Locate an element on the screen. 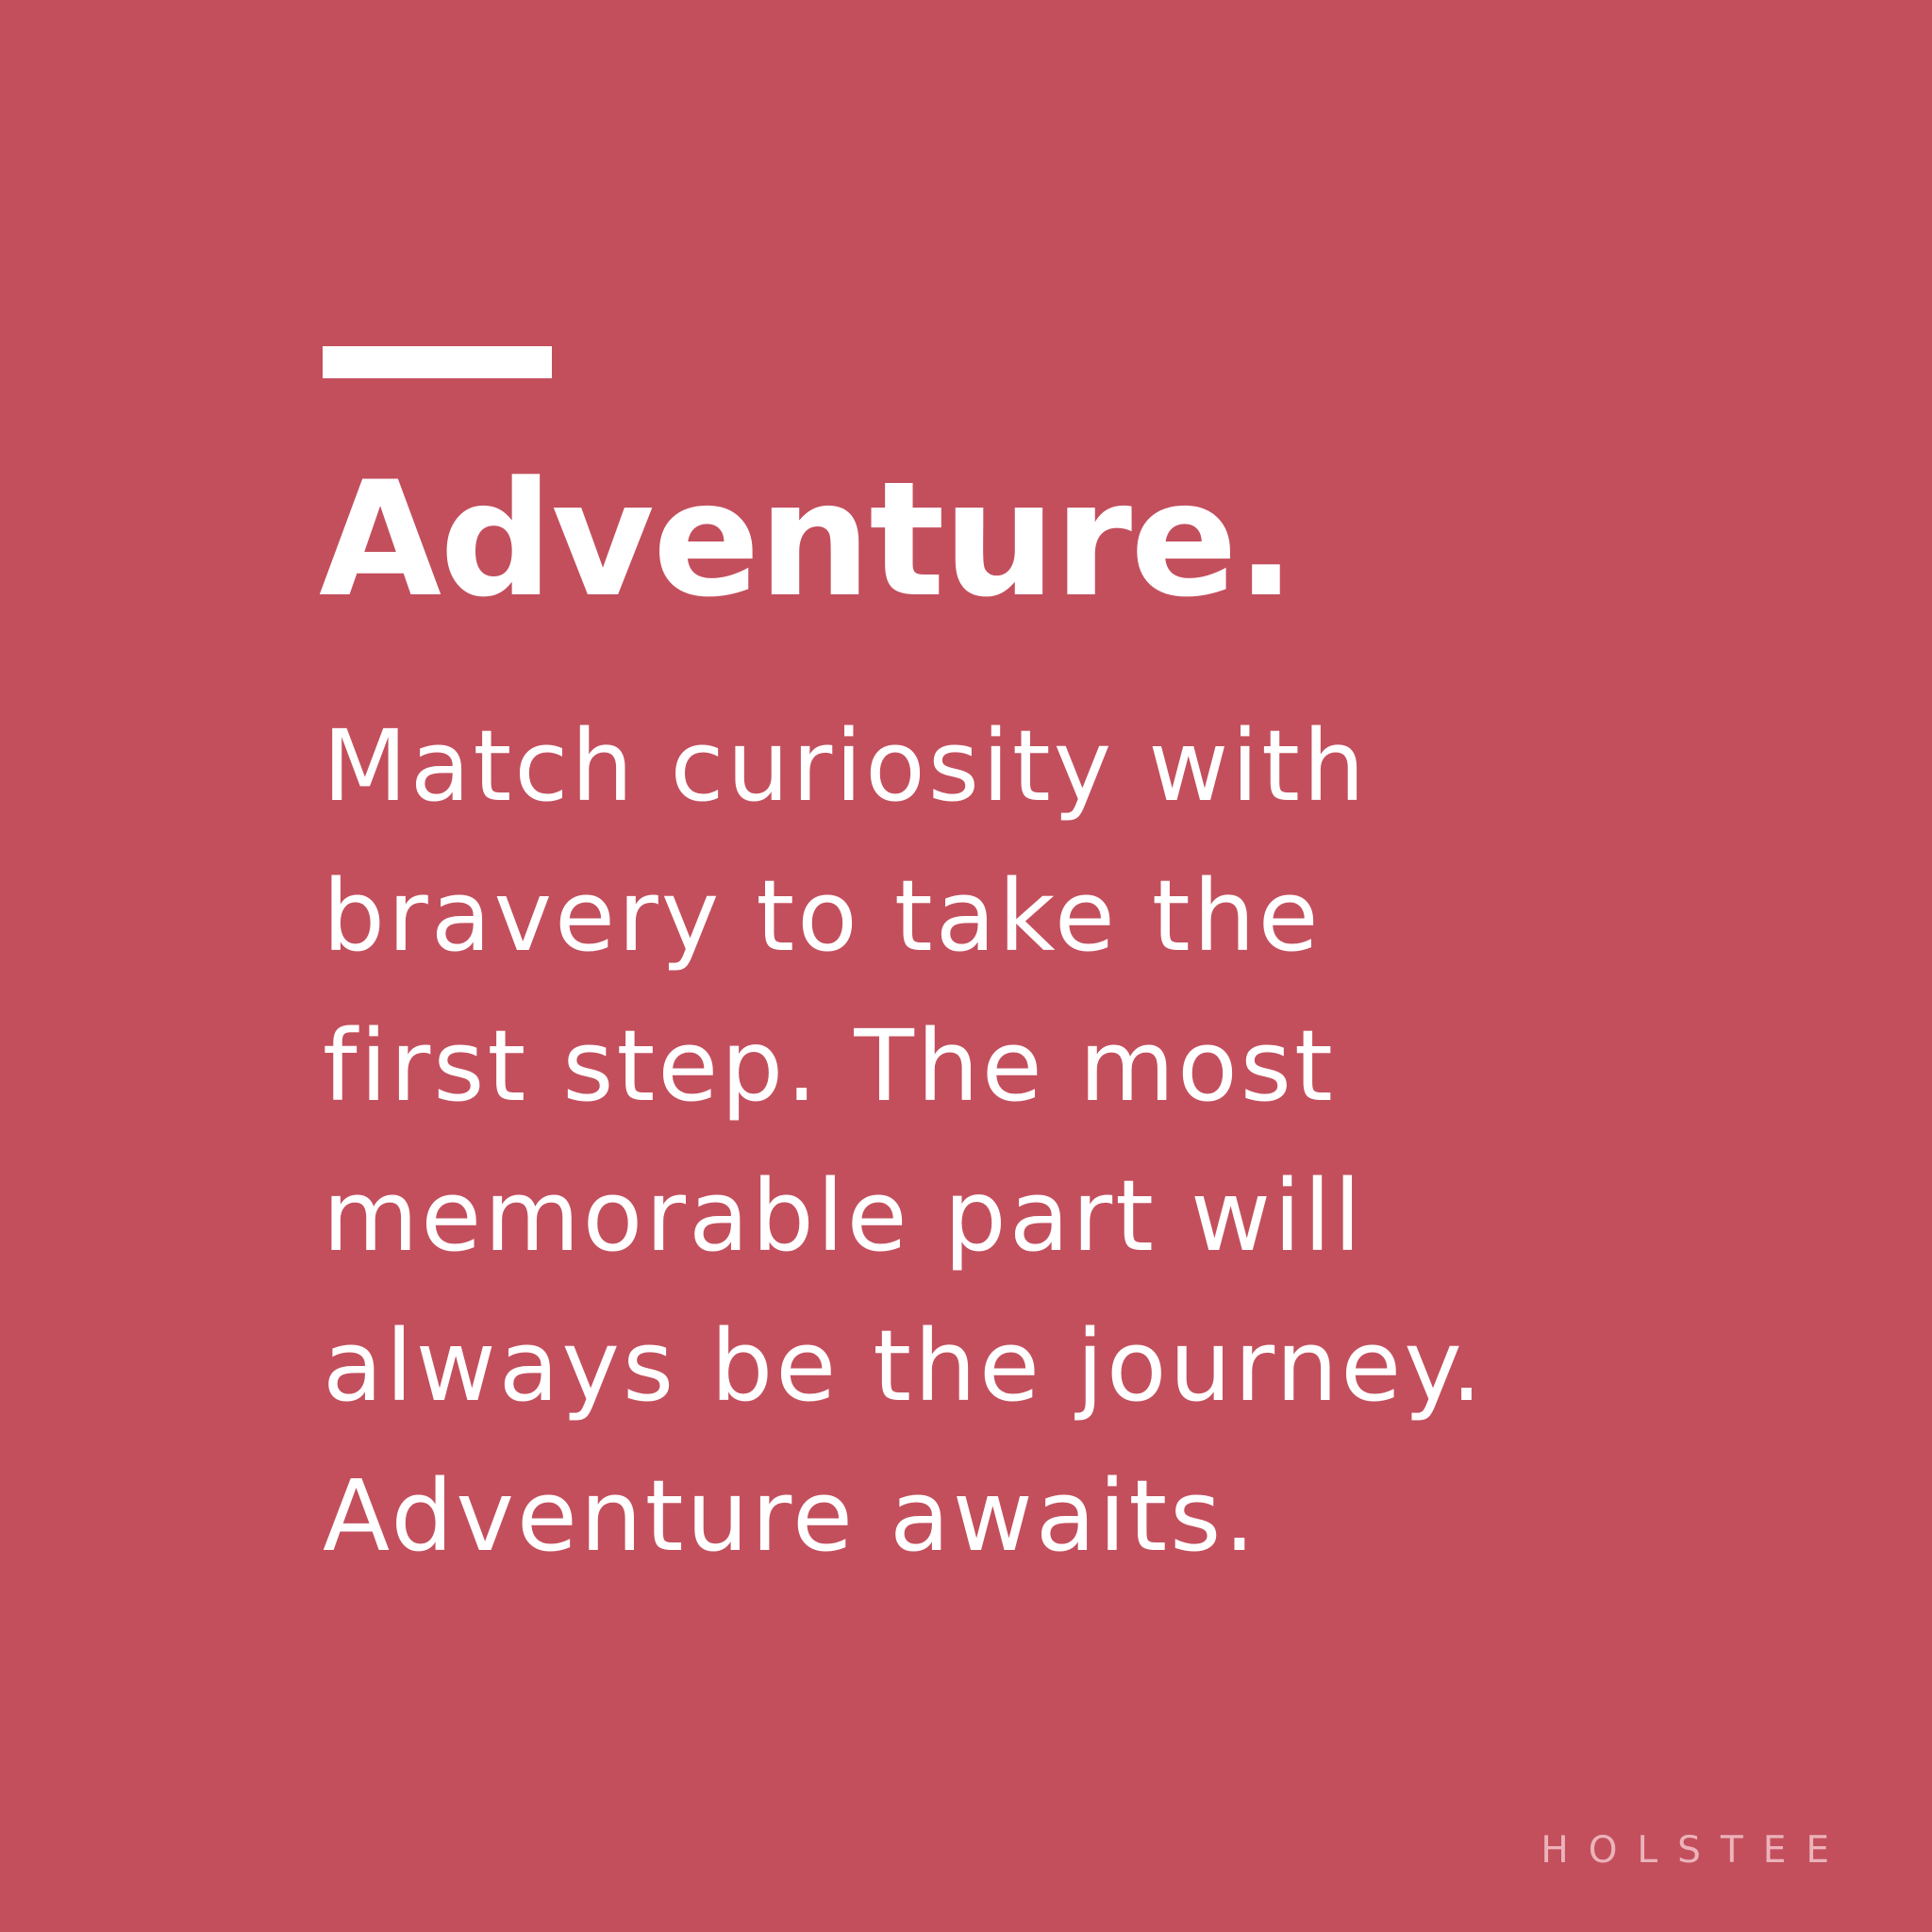 The width and height of the screenshot is (1932, 1932). quote-line: first step. The most is located at coordinates (829, 1066).